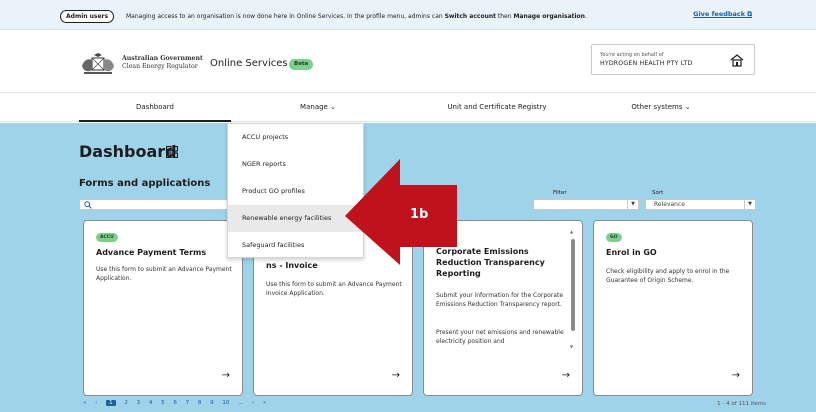 The width and height of the screenshot is (816, 412). Describe the element at coordinates (107, 237) in the screenshot. I see `card-badge: ACCU` at that location.